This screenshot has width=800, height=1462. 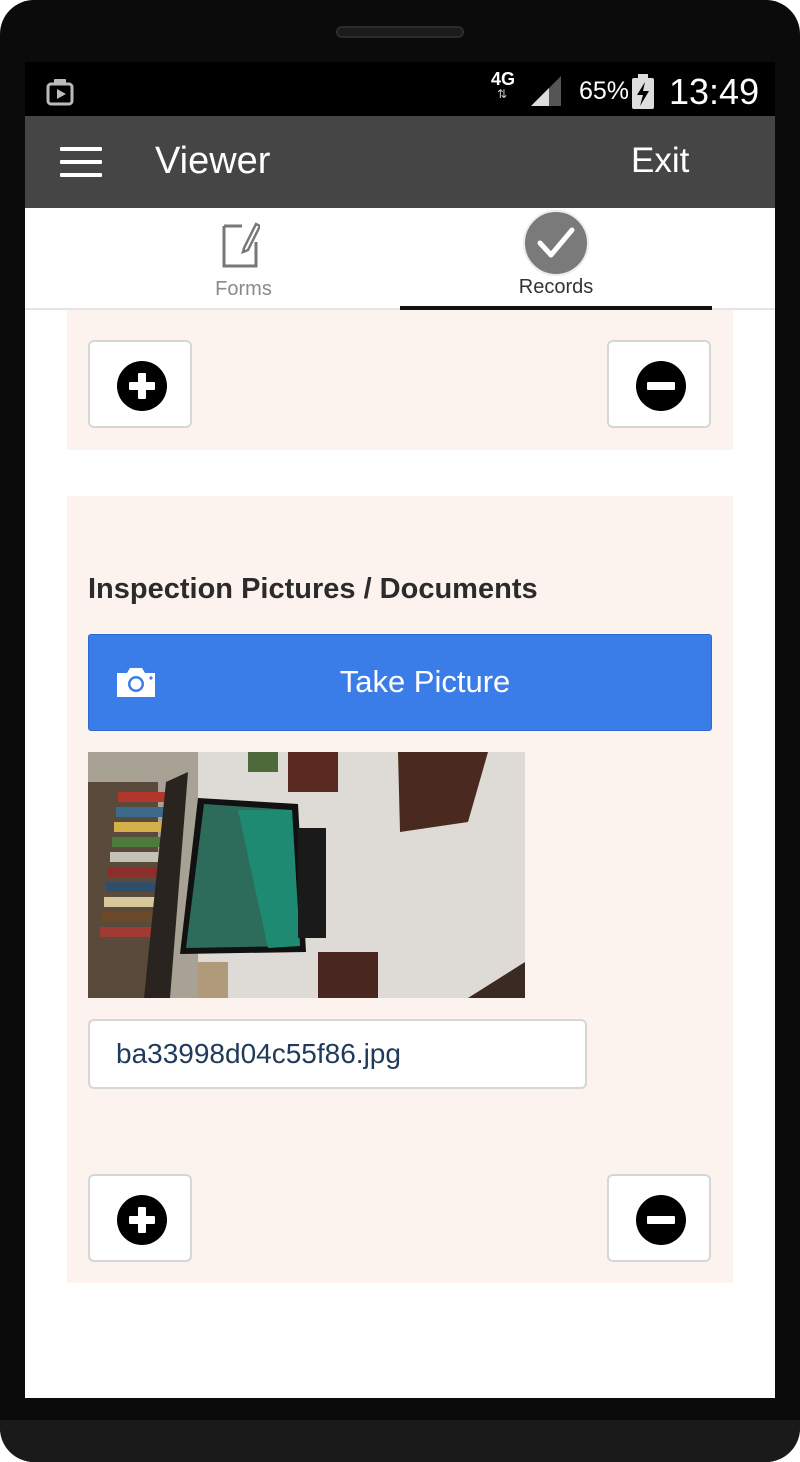 What do you see at coordinates (61, 94) in the screenshot?
I see `media-notification-icon` at bounding box center [61, 94].